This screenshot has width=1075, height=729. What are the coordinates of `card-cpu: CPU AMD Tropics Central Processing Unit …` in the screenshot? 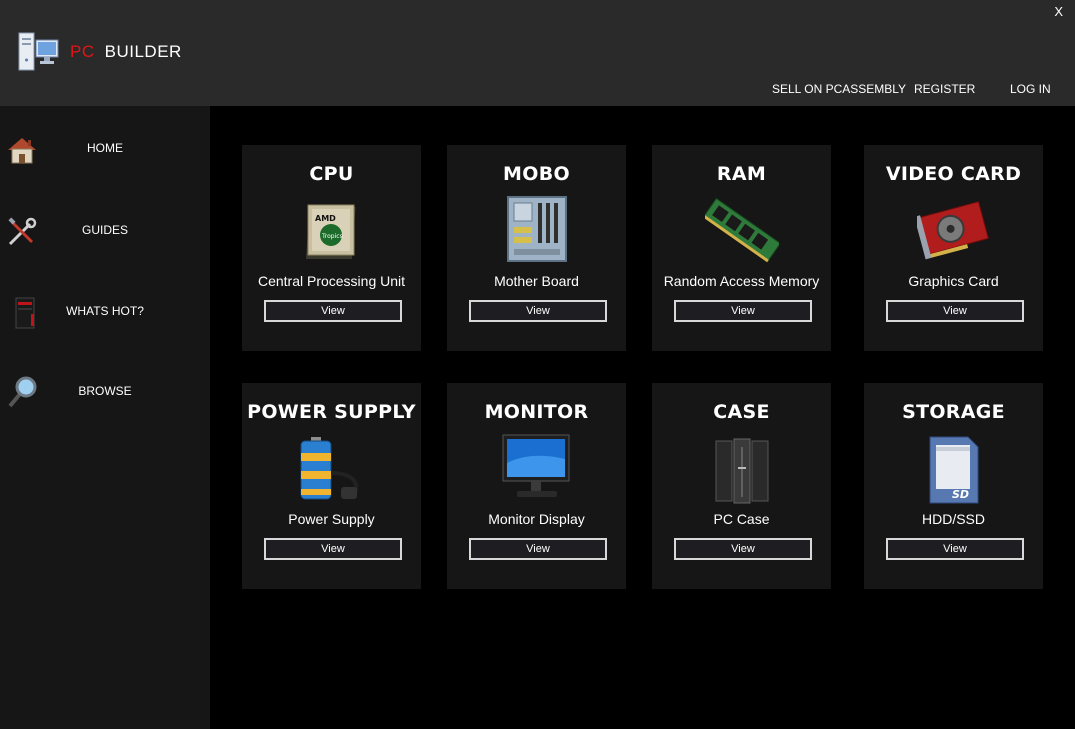 It's located at (331, 248).